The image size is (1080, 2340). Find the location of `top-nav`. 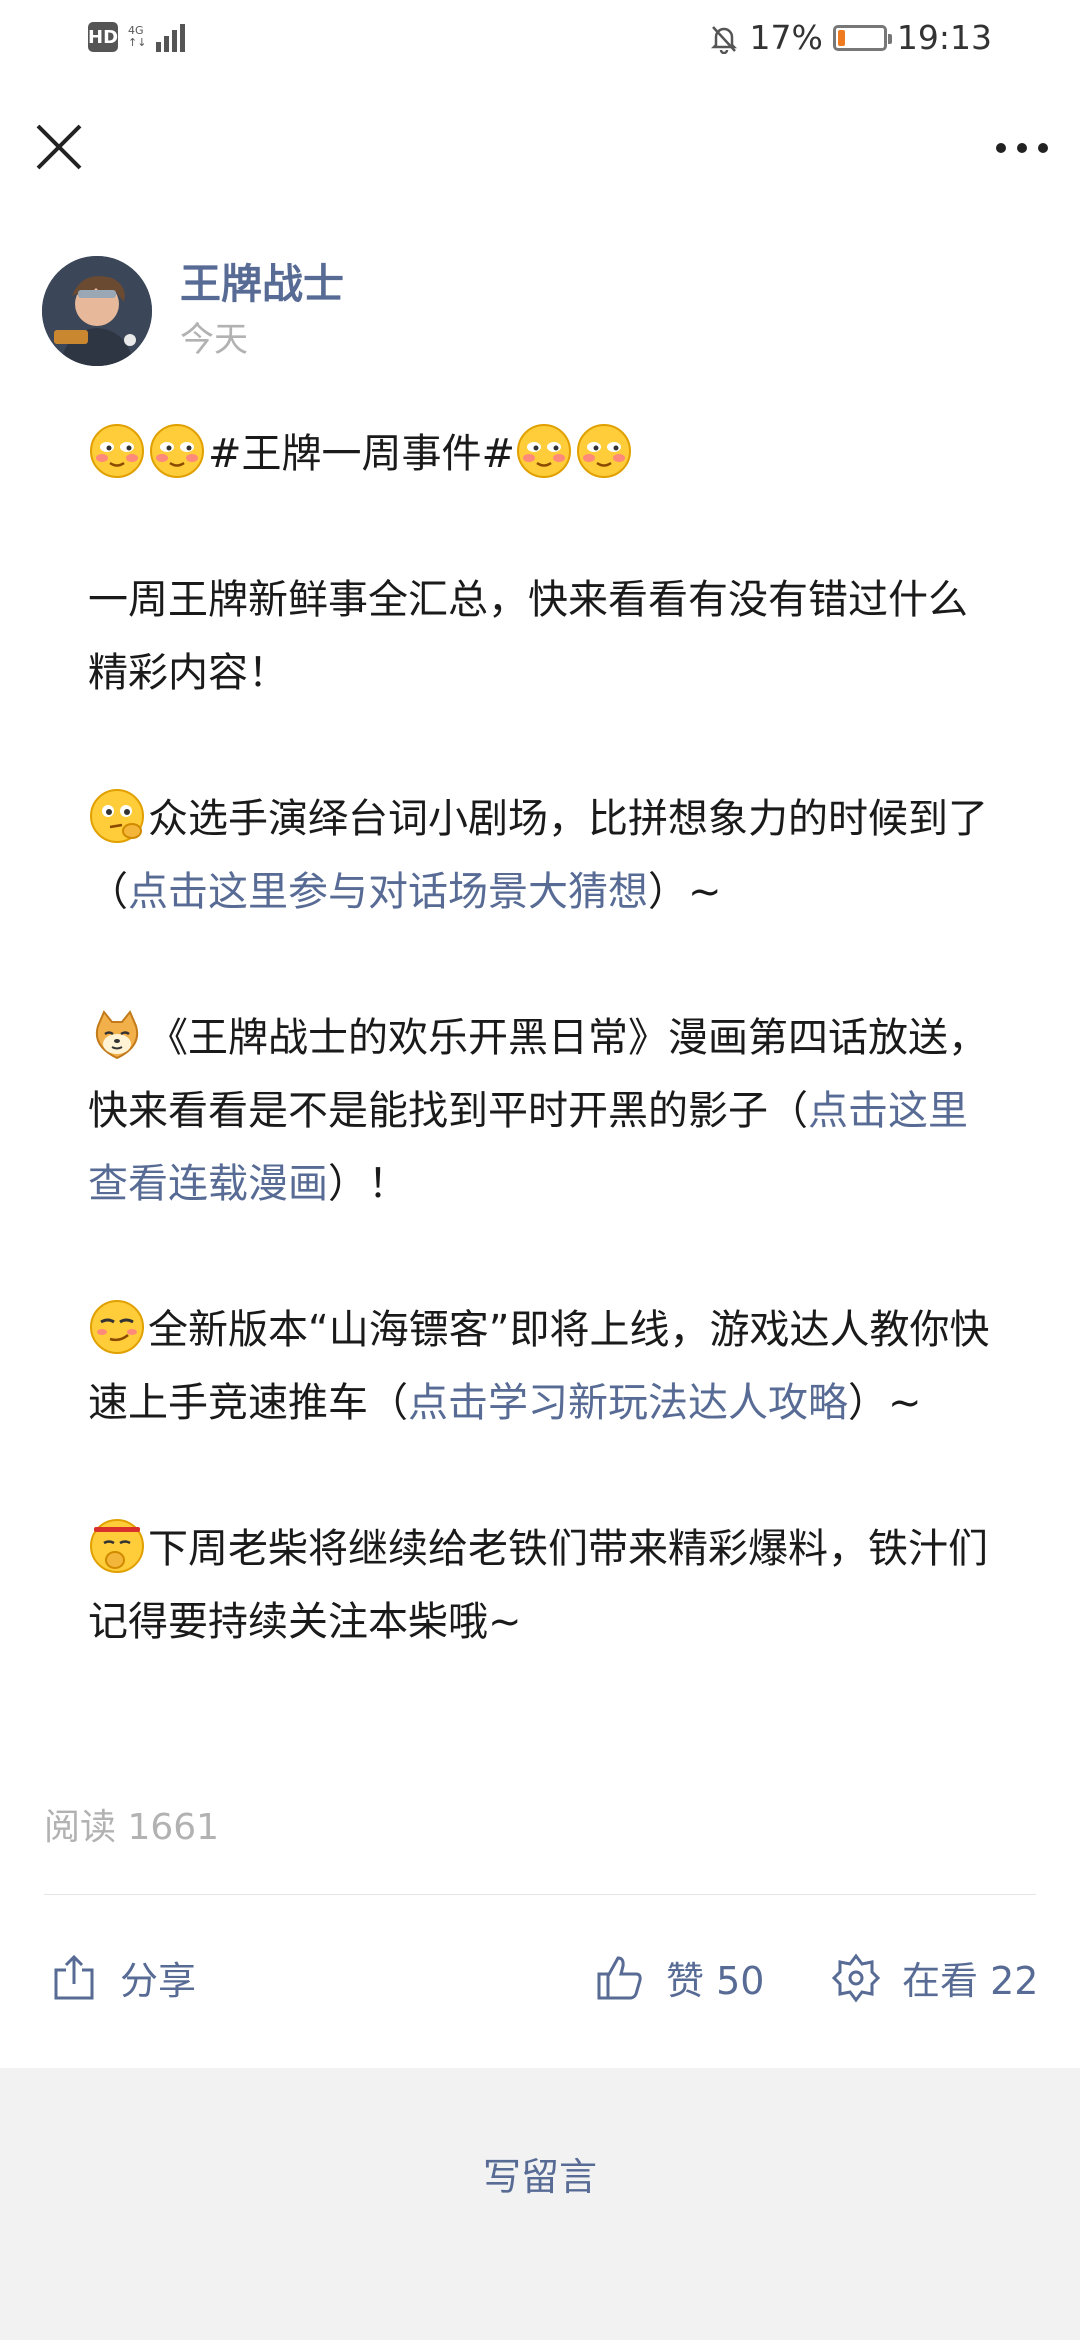

top-nav is located at coordinates (540, 147).